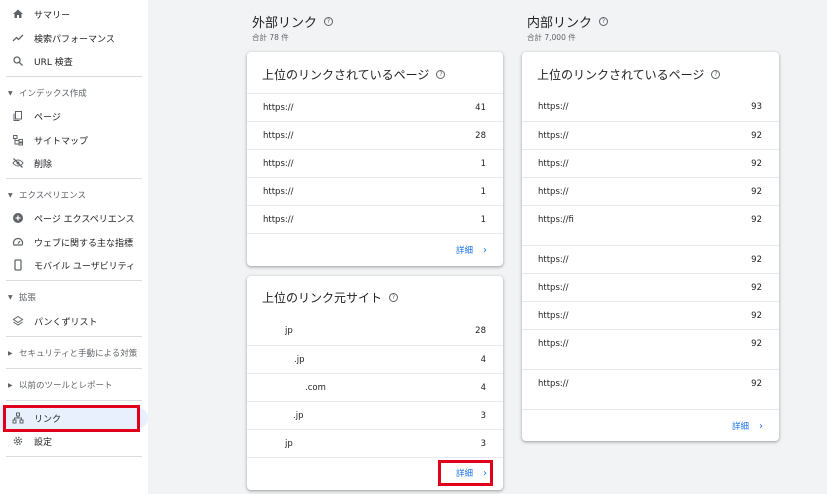  What do you see at coordinates (26, 441) in the screenshot?
I see `sidebar-item-settings: 設定` at bounding box center [26, 441].